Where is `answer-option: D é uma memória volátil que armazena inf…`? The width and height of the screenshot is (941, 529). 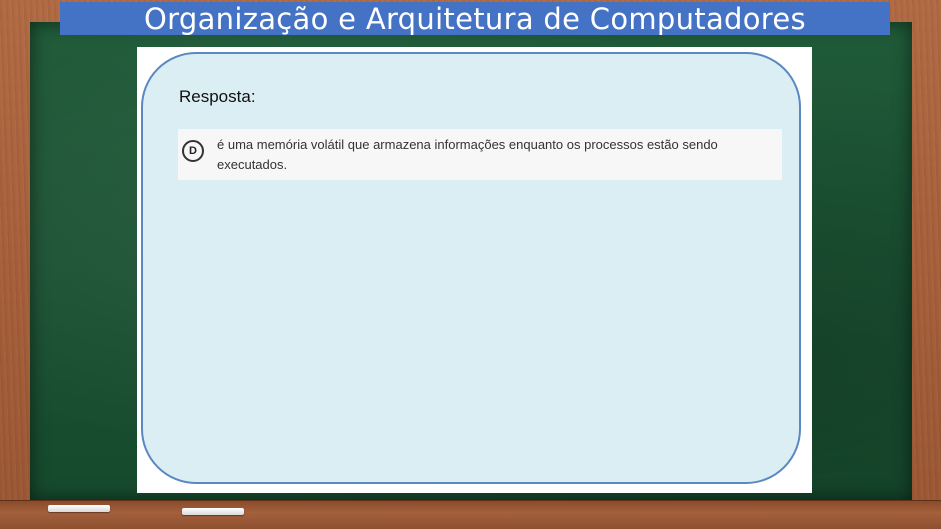
answer-option: D é uma memória volátil que armazena inf… is located at coordinates (480, 154).